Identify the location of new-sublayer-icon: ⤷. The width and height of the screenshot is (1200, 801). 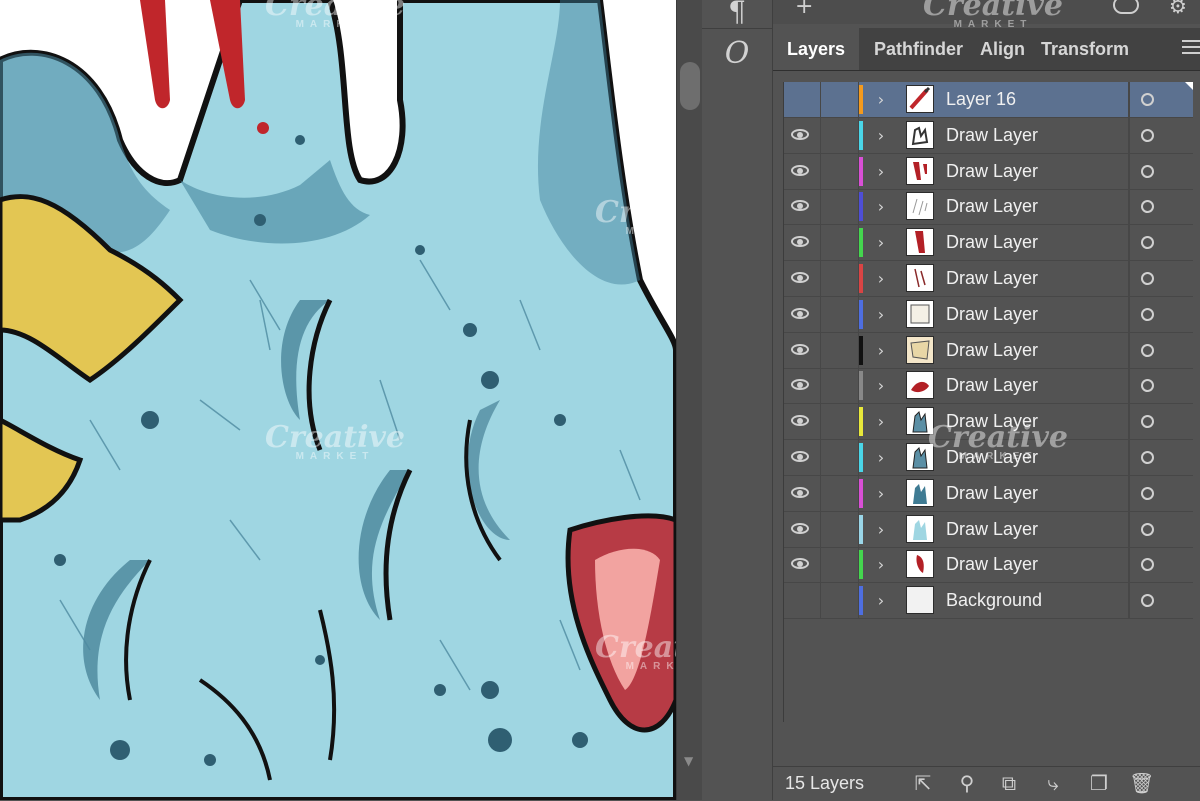
(1053, 783).